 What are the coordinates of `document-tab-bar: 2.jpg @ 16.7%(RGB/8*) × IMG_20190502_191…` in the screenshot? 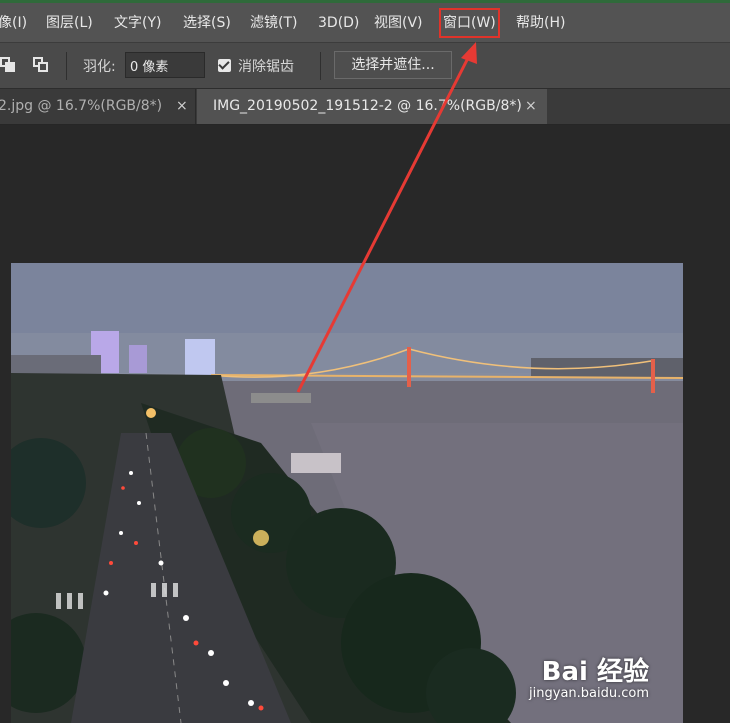 It's located at (365, 107).